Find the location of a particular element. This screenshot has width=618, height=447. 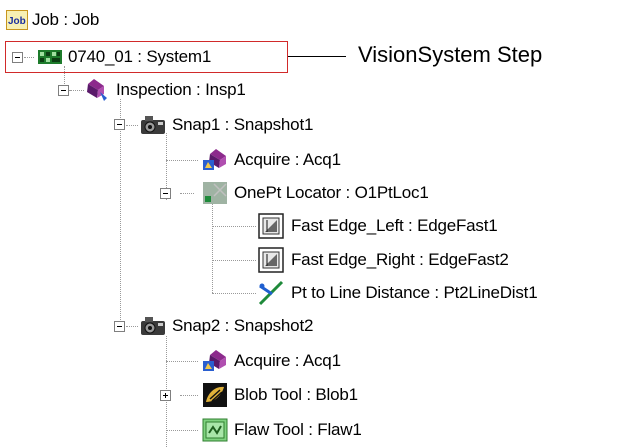

locator-icon is located at coordinates (215, 193).